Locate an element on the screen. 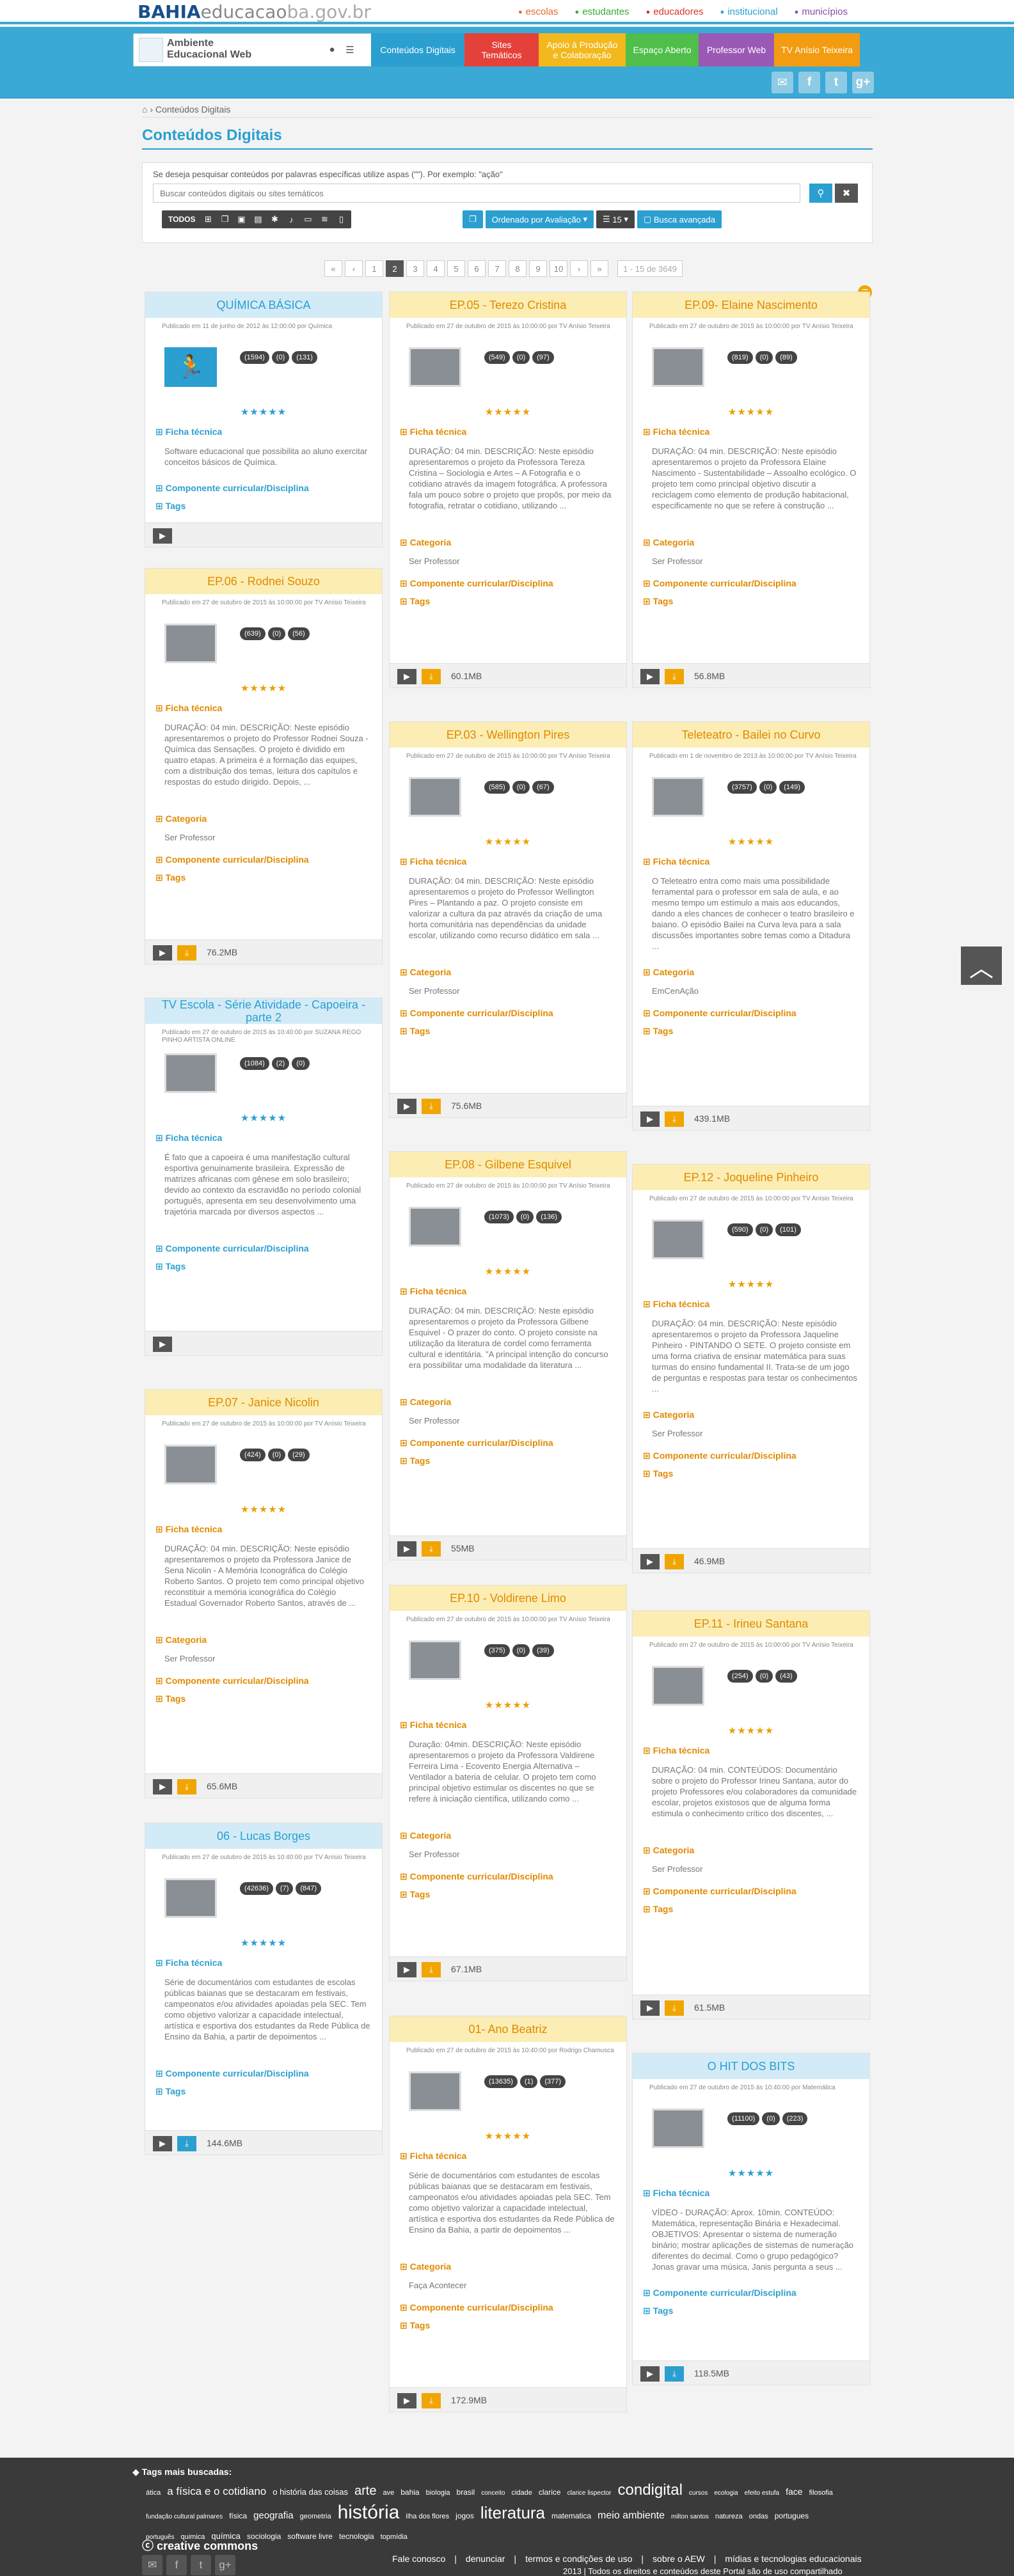 The width and height of the screenshot is (1014, 2576). nav-item-4: Professor Web is located at coordinates (737, 50).